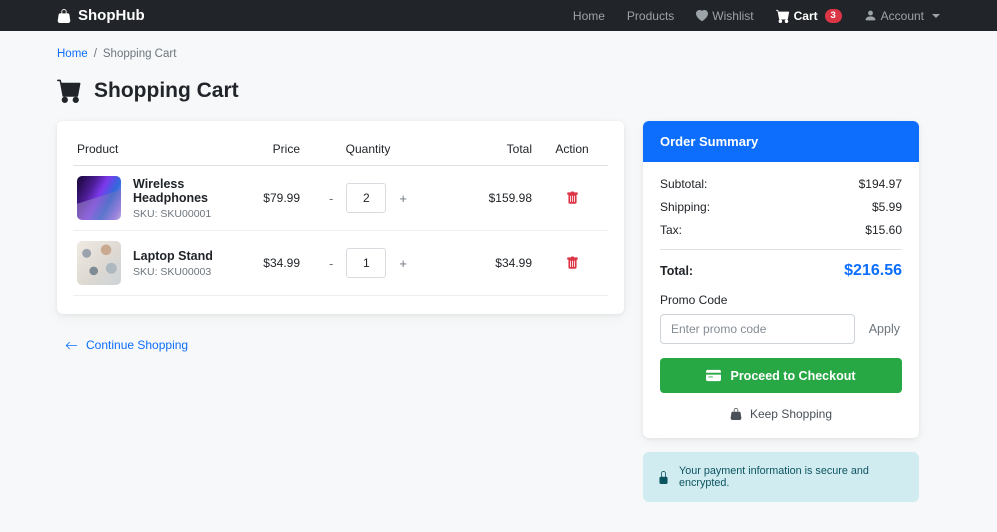  What do you see at coordinates (263, 149) in the screenshot?
I see `col-header-price: Price` at bounding box center [263, 149].